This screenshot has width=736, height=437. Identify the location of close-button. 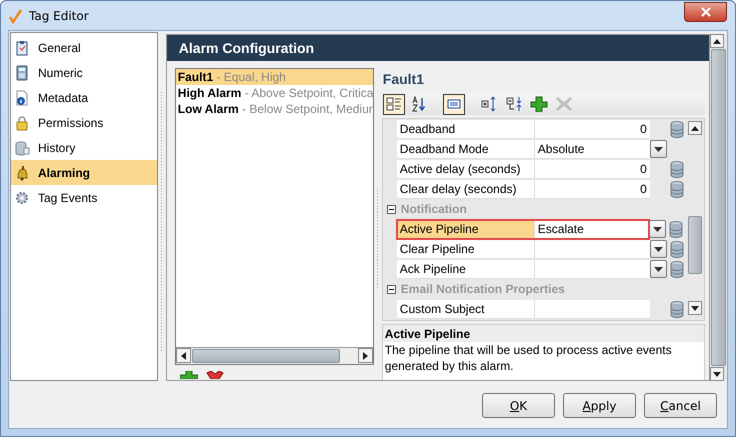
(705, 12).